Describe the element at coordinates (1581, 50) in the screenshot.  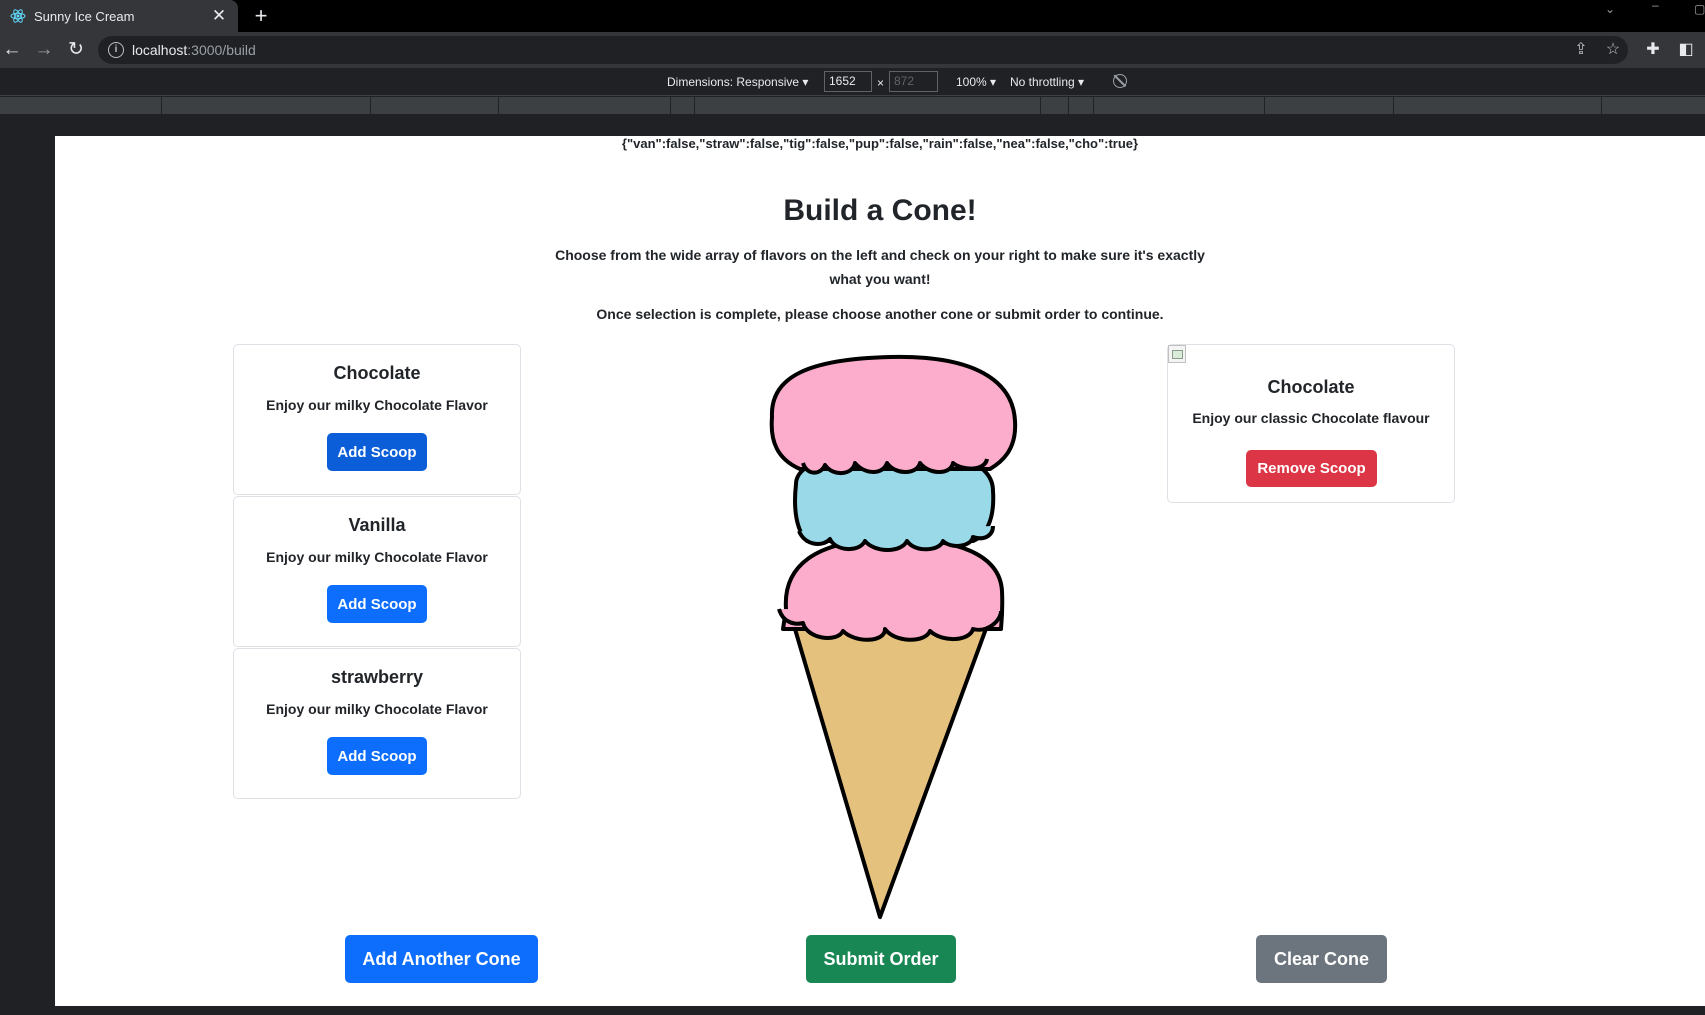
I see `share-icon: ⇪` at that location.